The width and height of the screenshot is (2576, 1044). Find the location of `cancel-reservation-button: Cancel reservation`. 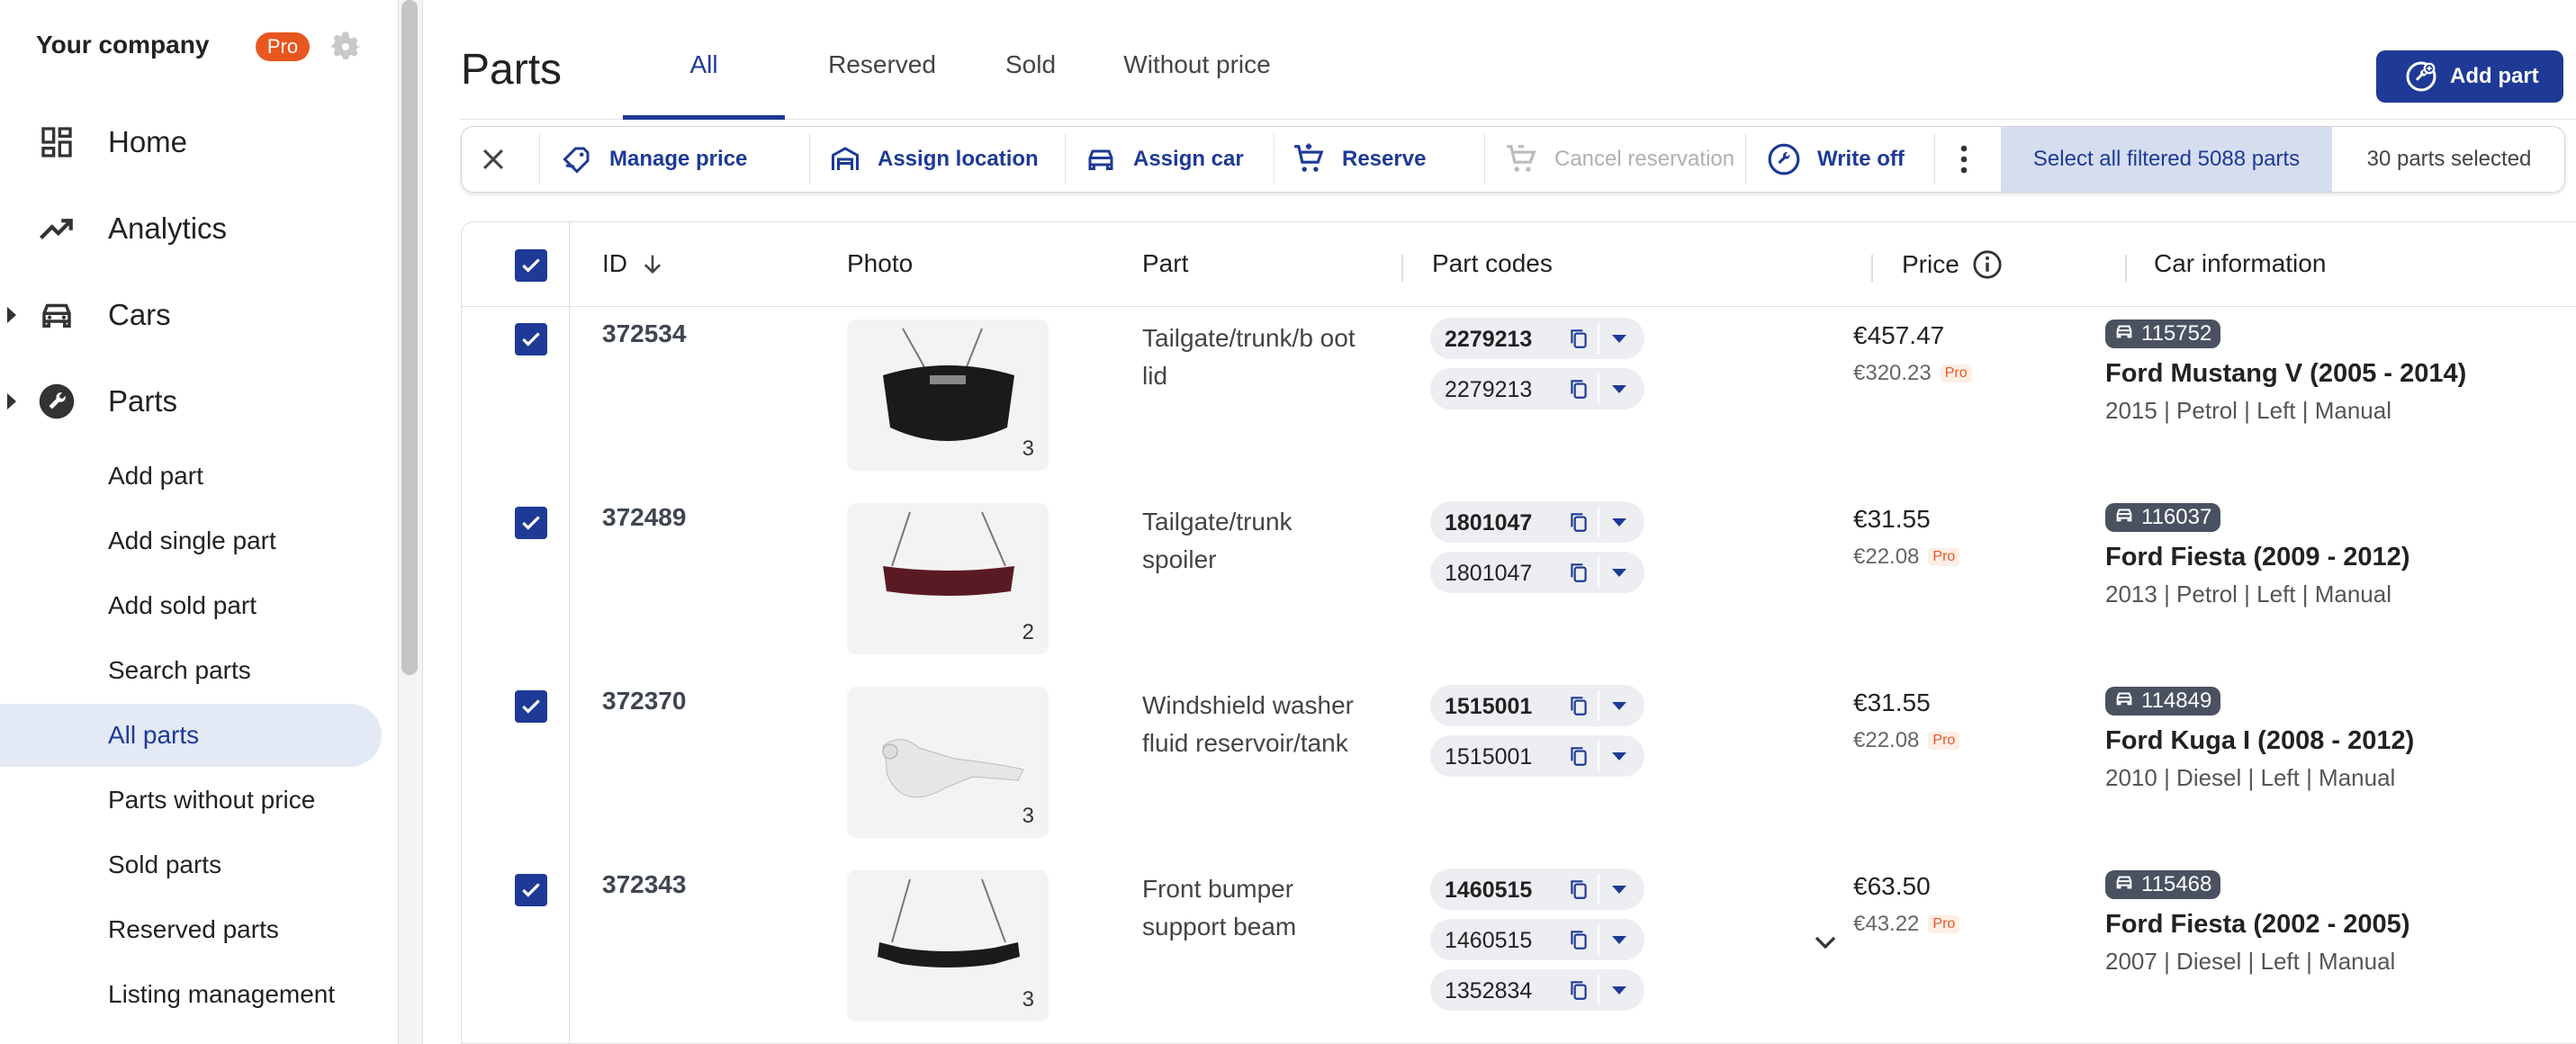

cancel-reservation-button: Cancel reservation is located at coordinates (1619, 159).